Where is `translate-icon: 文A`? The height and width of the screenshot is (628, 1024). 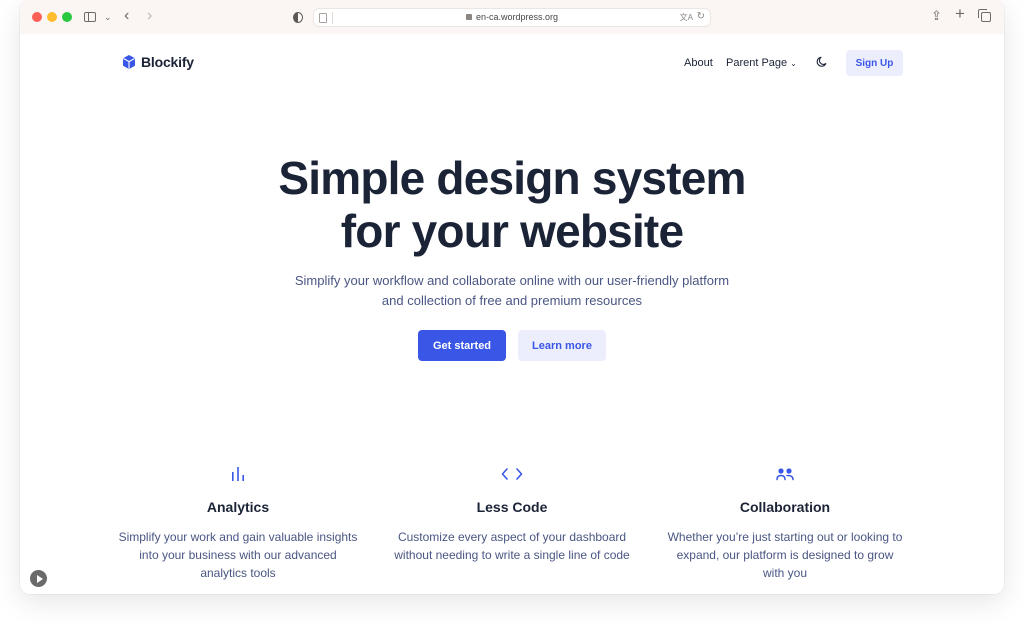 translate-icon: 文A is located at coordinates (686, 17).